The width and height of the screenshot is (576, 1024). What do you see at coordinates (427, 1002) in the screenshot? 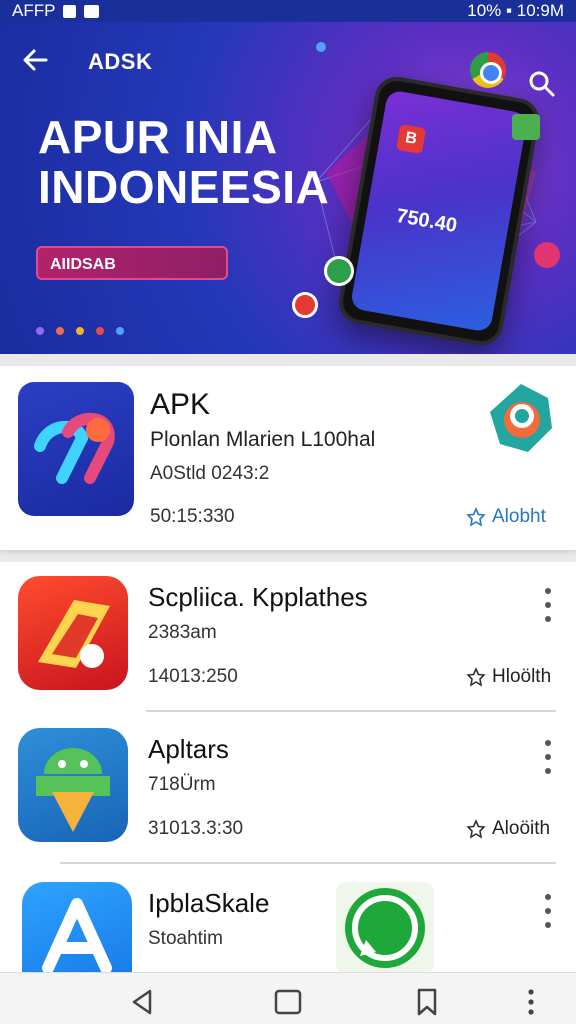
I see `bookmark-icon` at bounding box center [427, 1002].